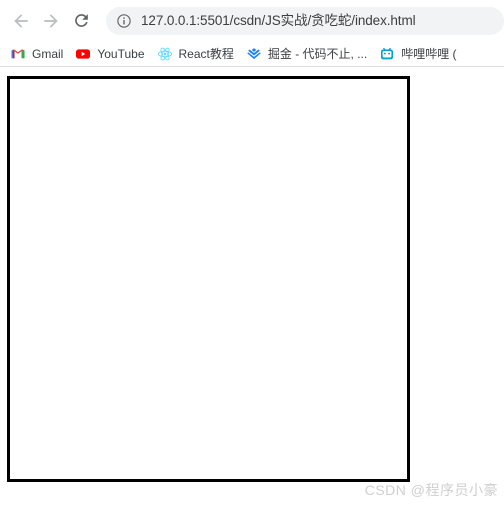  I want to click on gmail-icon, so click(18, 53).